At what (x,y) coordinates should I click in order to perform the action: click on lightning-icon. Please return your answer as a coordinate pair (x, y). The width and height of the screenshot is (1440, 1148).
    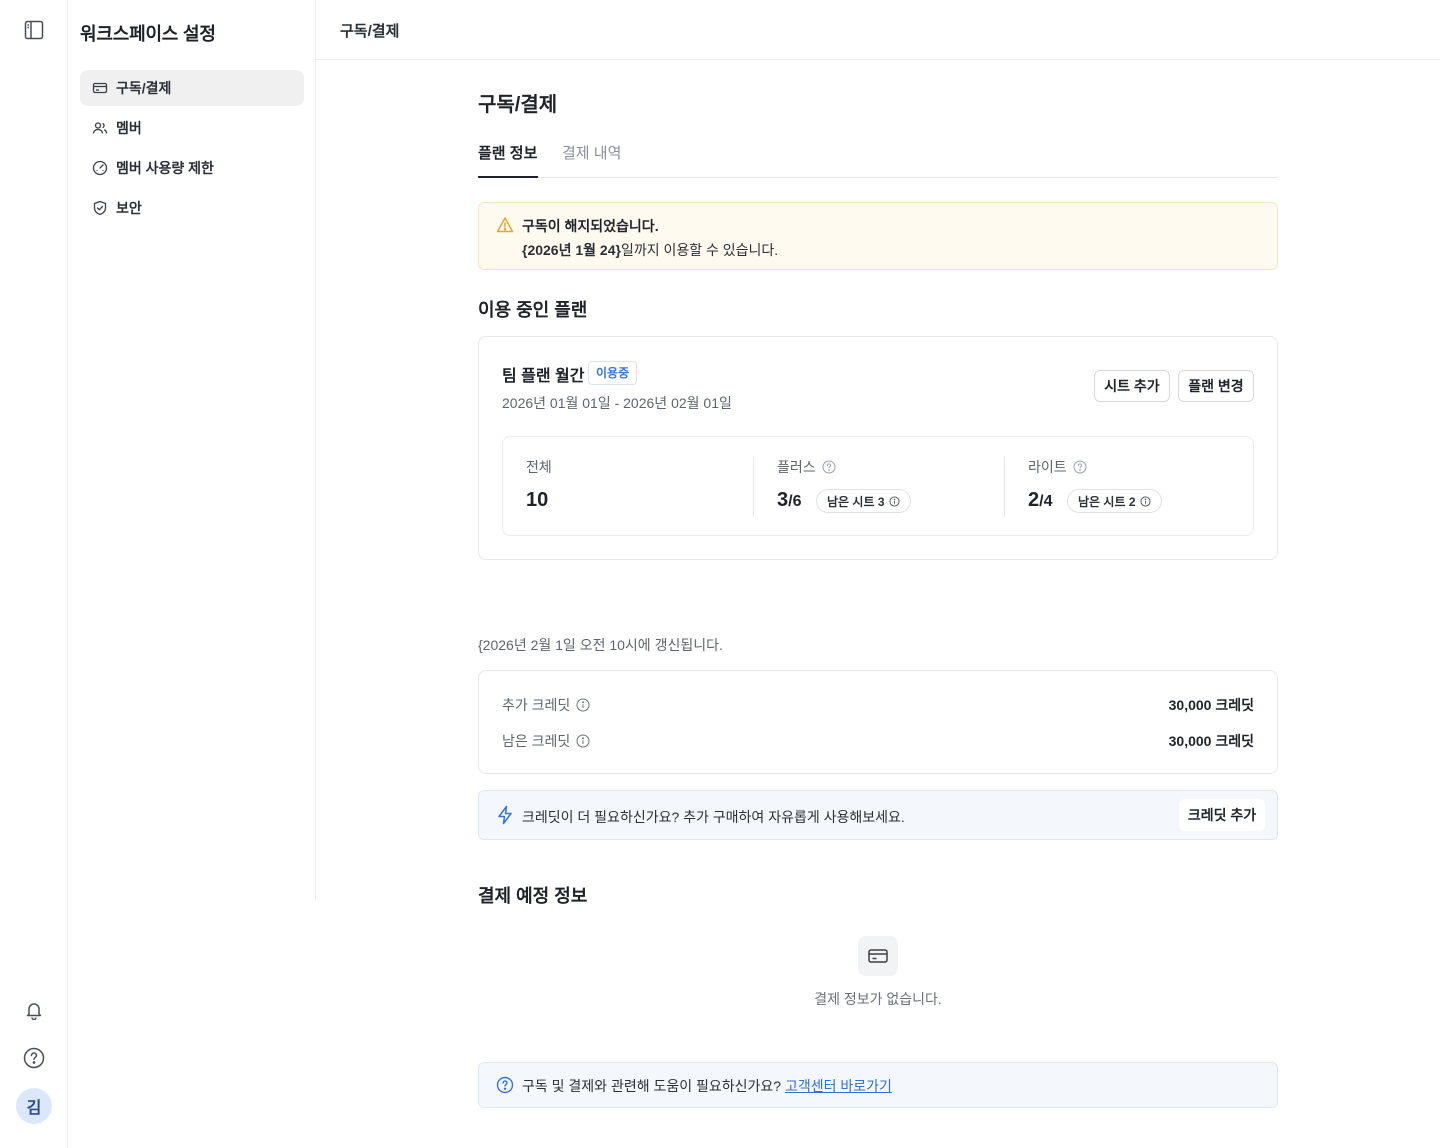
    Looking at the image, I should click on (505, 815).